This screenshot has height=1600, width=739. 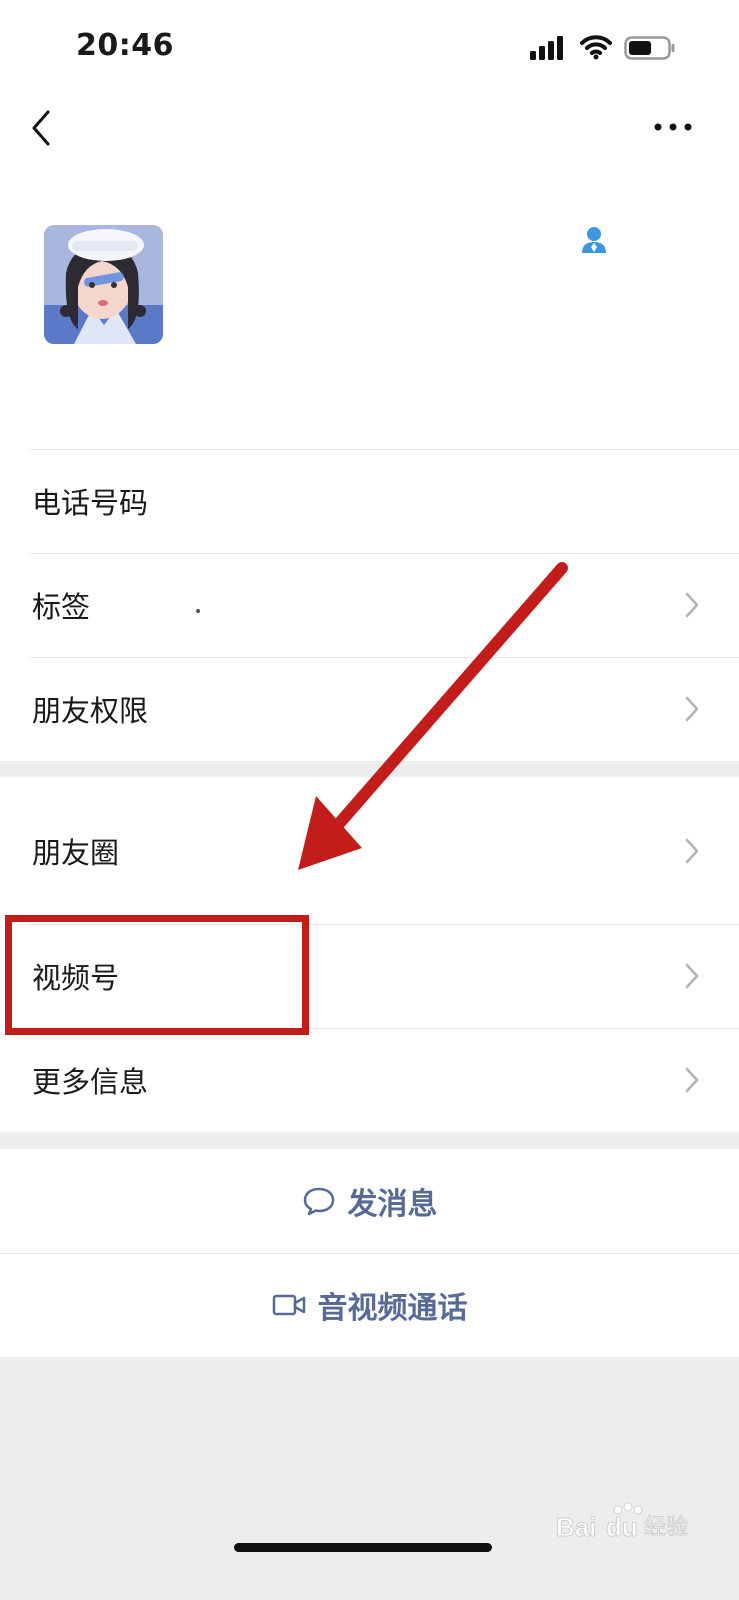 I want to click on av-call-button: 音视频通话, so click(x=369, y=1305).